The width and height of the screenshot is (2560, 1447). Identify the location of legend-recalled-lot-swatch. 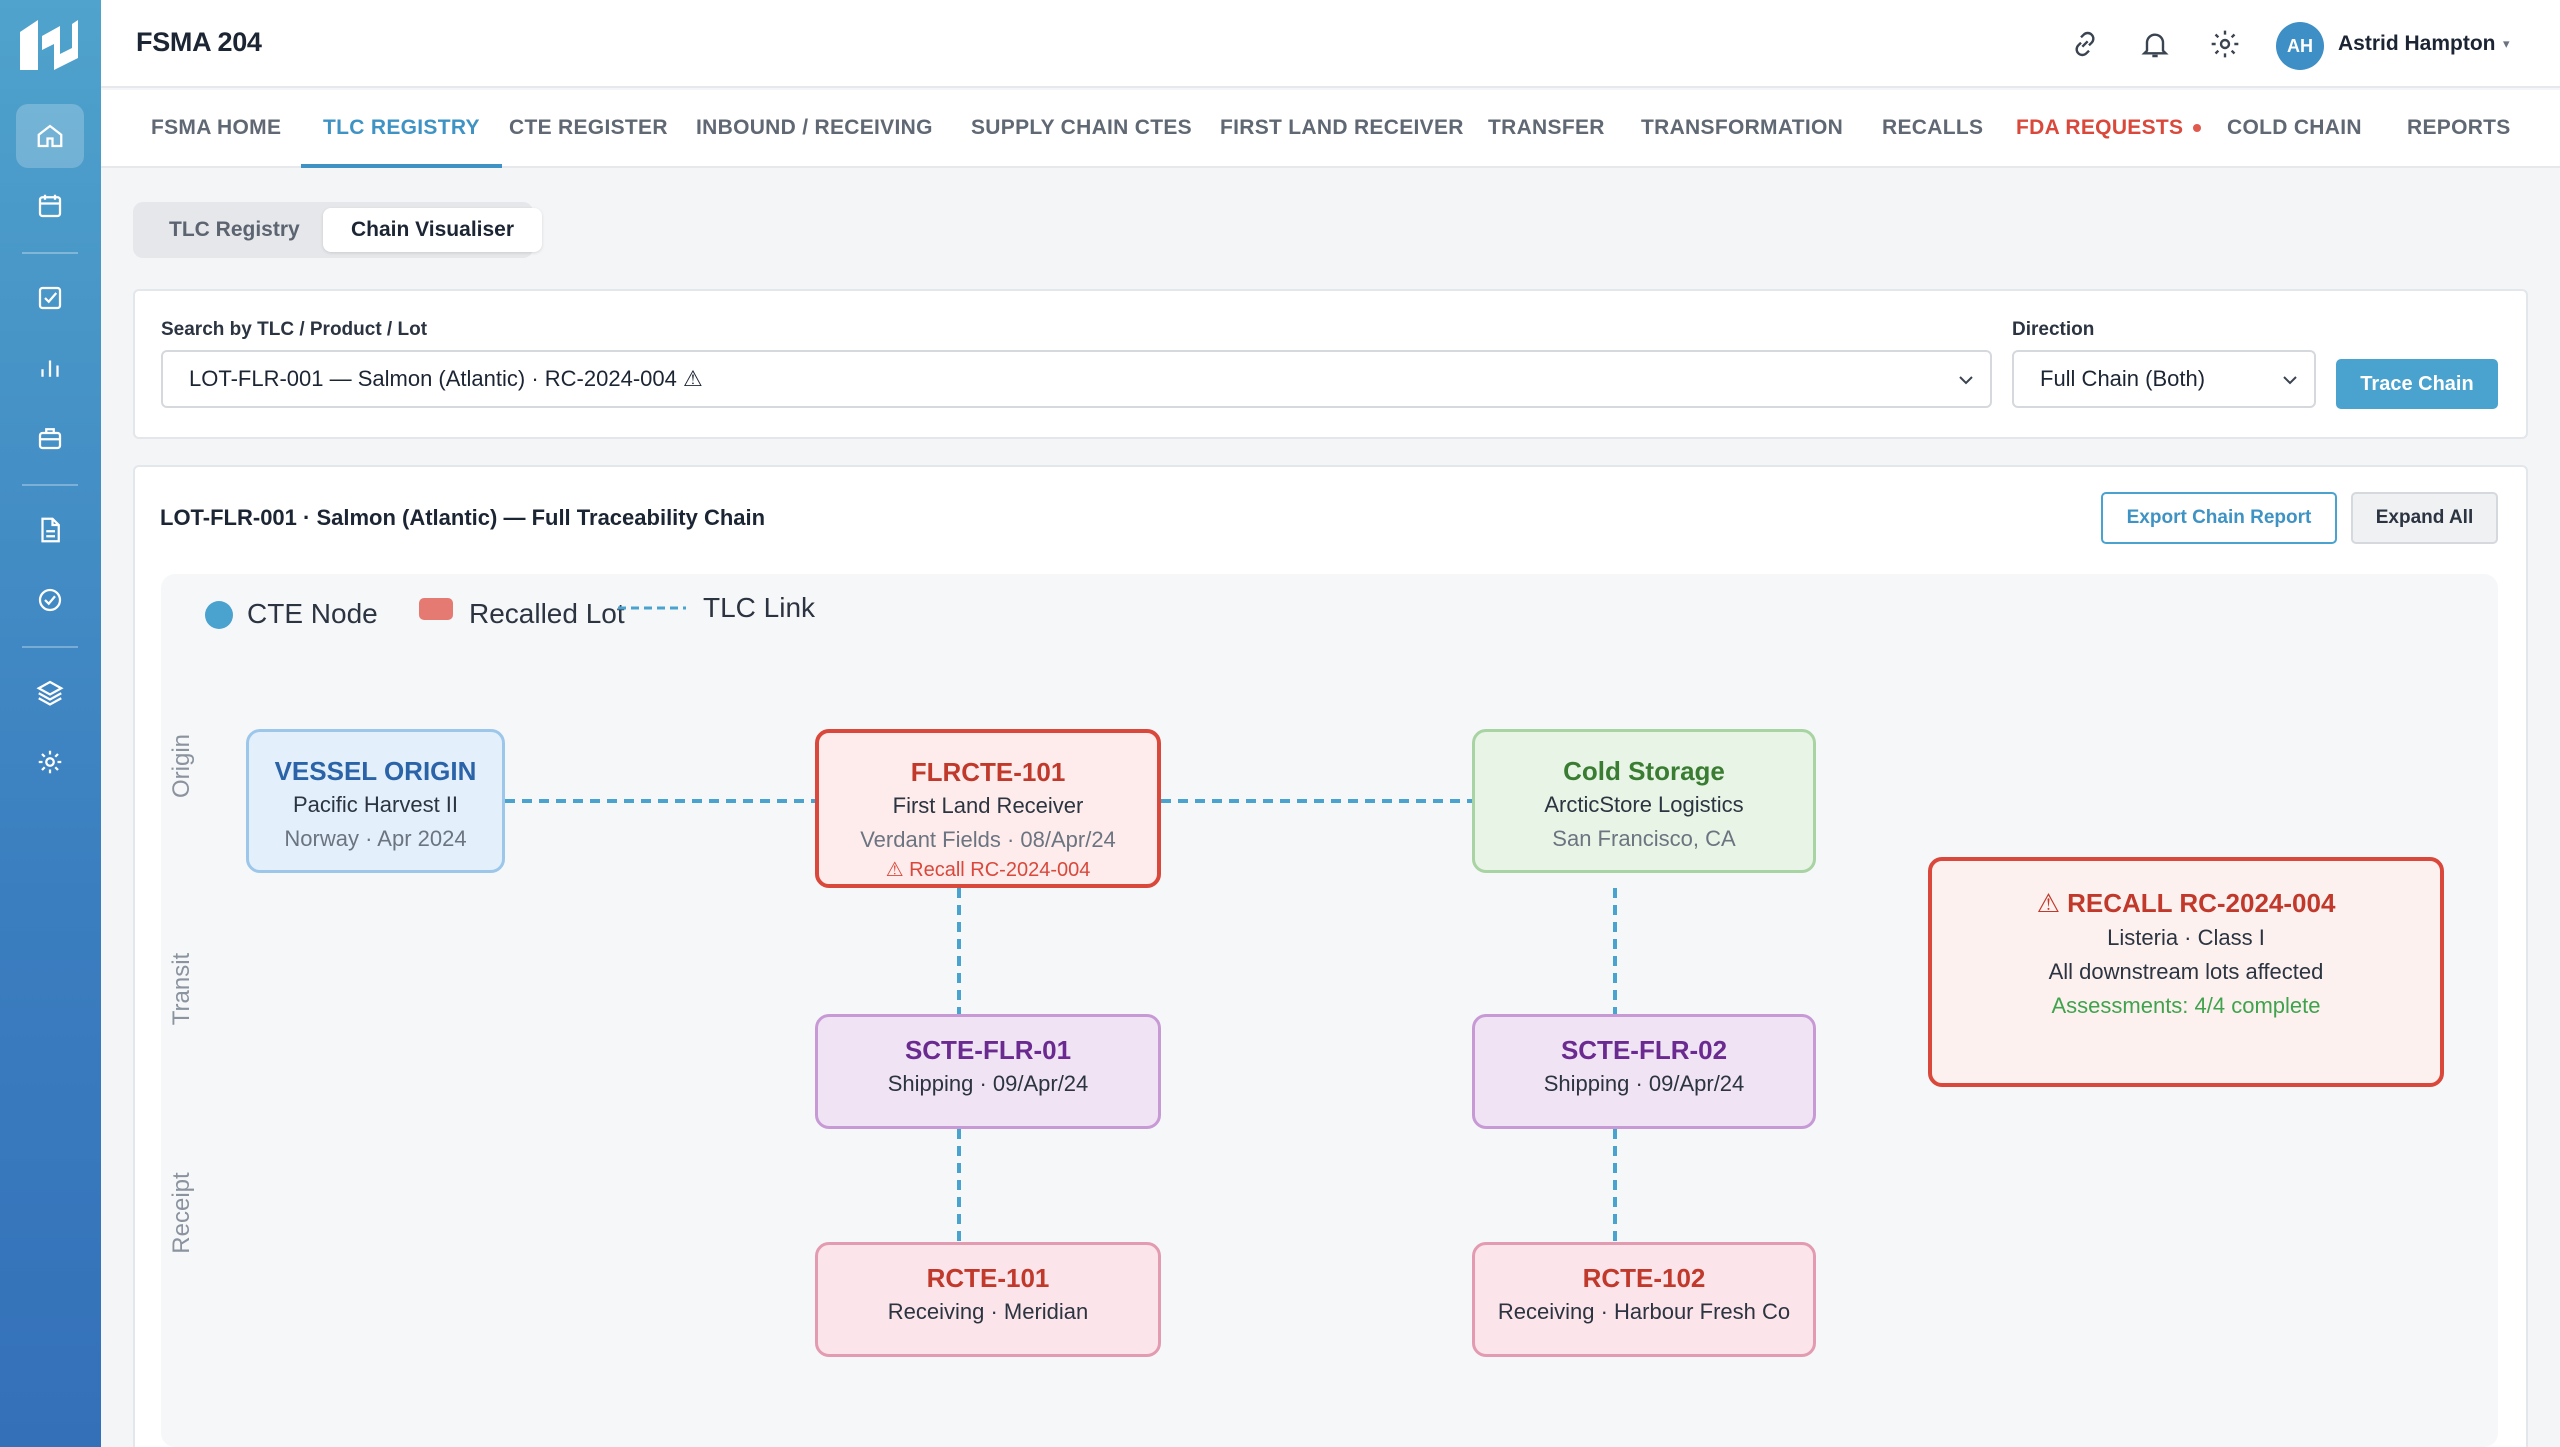
(436, 609).